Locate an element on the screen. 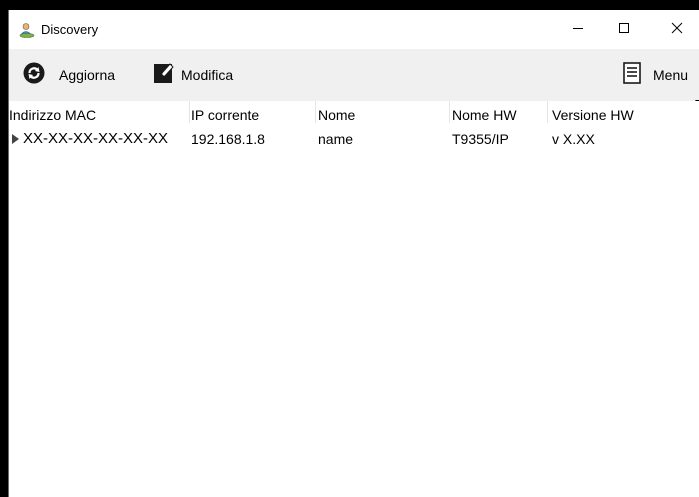  edit-label: Modifica is located at coordinates (207, 75).